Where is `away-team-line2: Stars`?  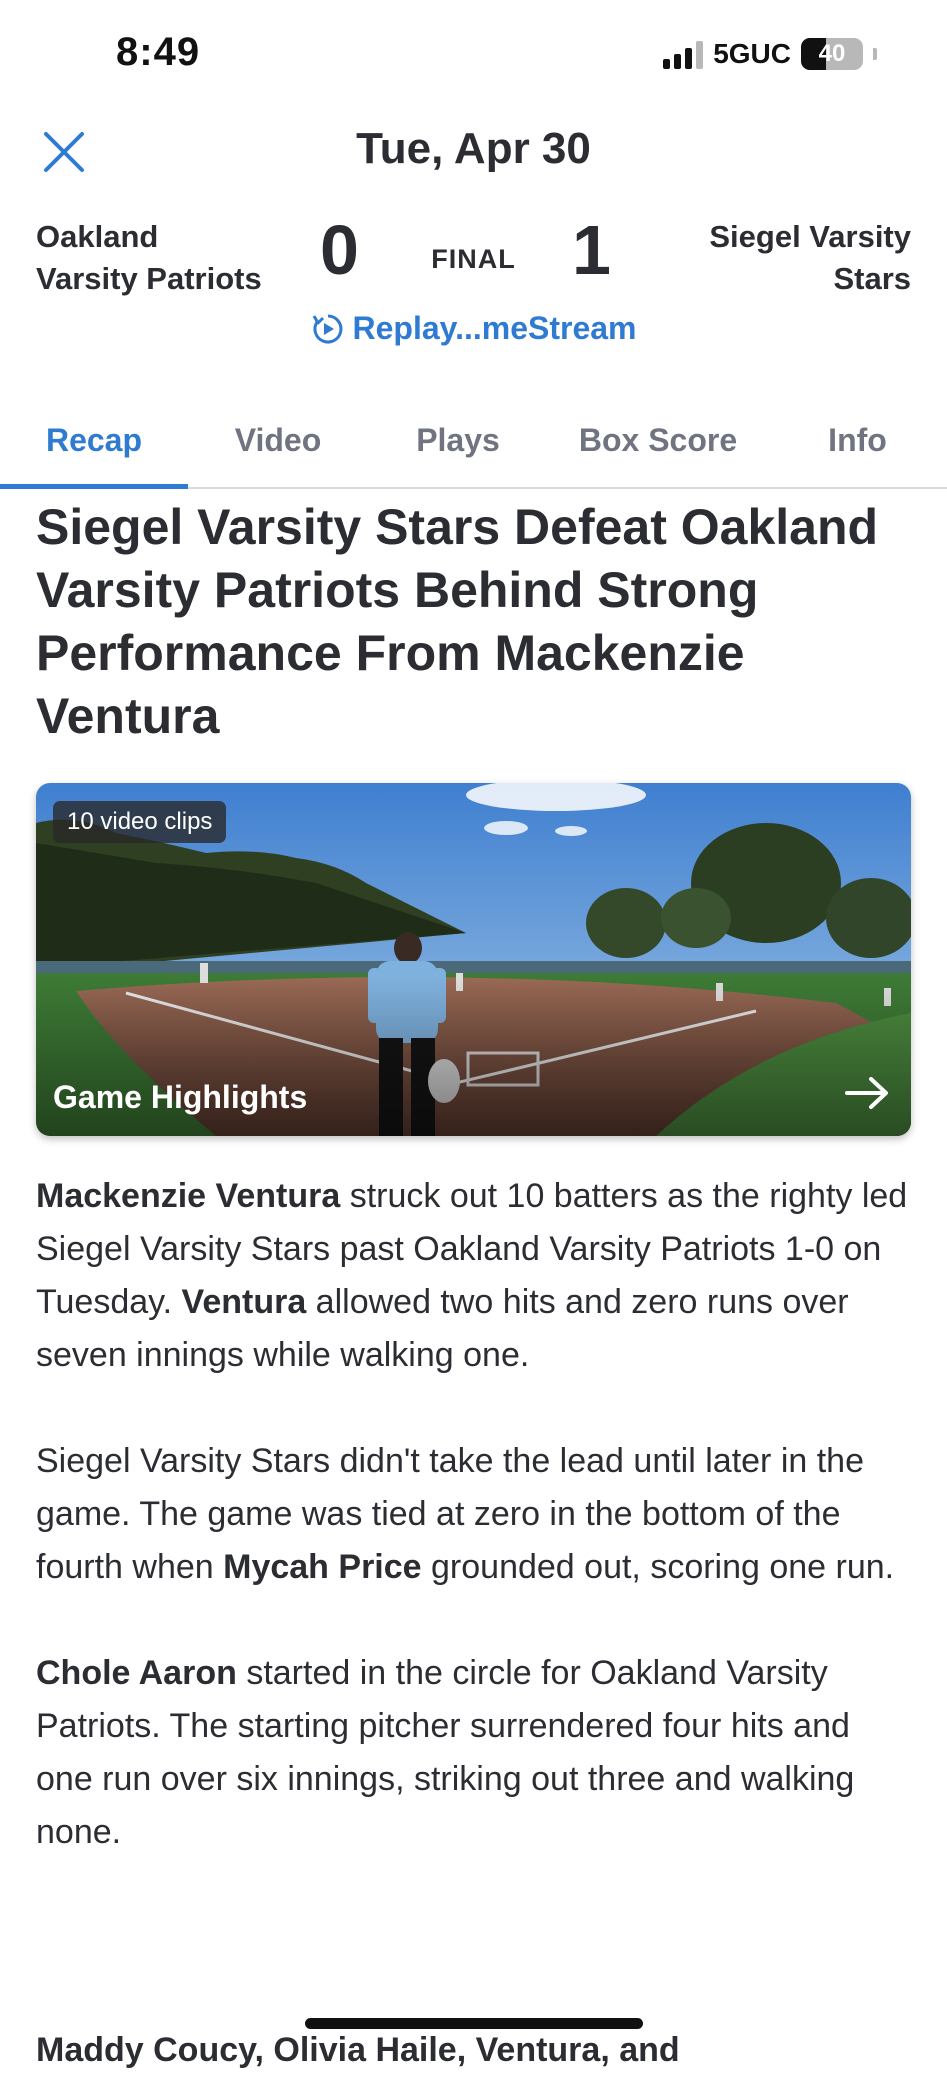
away-team-line2: Stars is located at coordinates (872, 278).